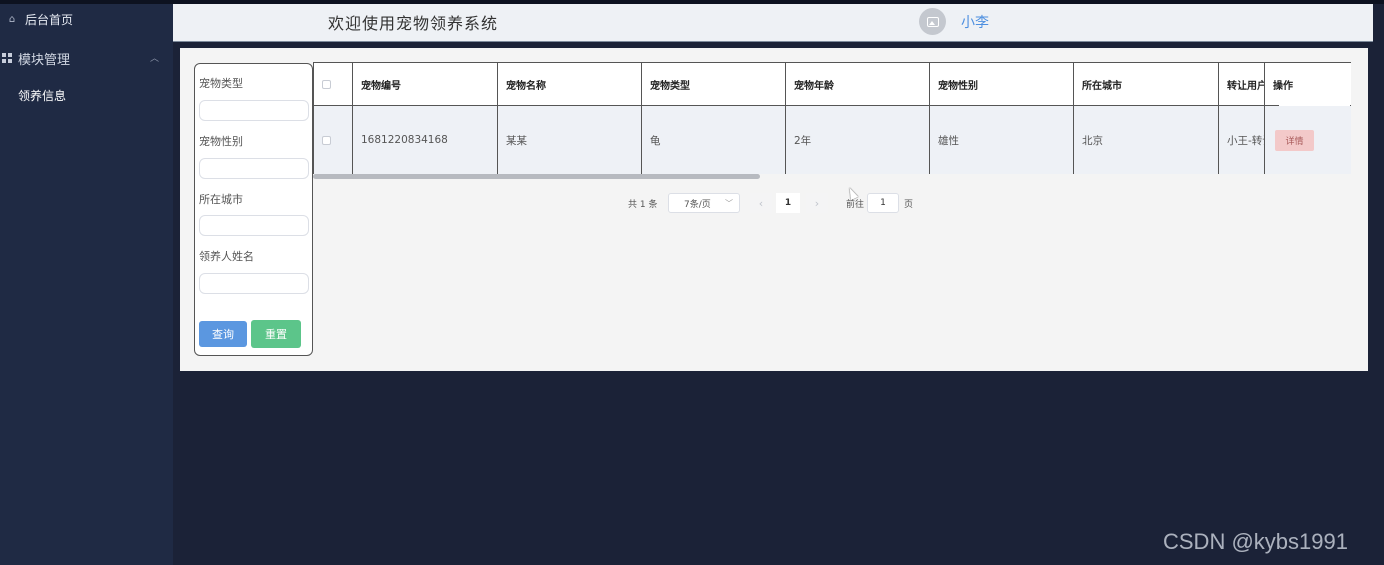 The height and width of the screenshot is (565, 1384). I want to click on column-header: 宠物名称, so click(570, 84).